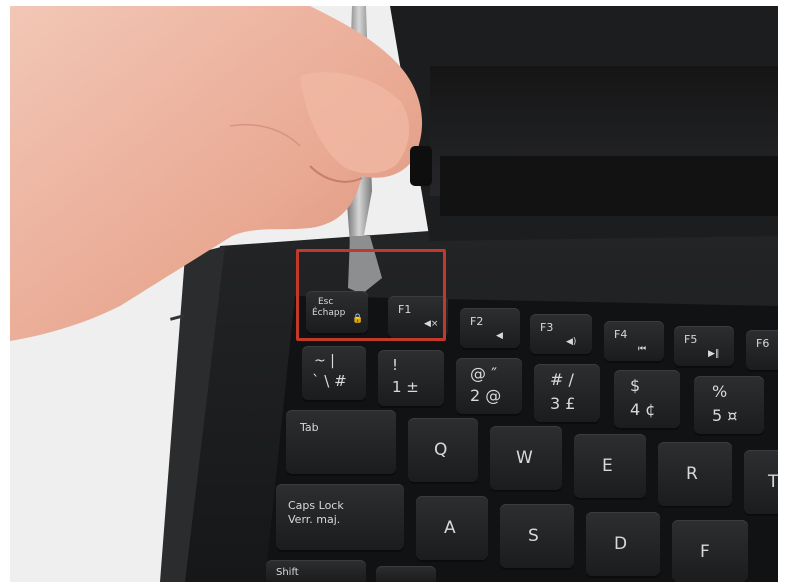 This screenshot has height=583, width=786. I want to click on a-key: A, so click(452, 528).